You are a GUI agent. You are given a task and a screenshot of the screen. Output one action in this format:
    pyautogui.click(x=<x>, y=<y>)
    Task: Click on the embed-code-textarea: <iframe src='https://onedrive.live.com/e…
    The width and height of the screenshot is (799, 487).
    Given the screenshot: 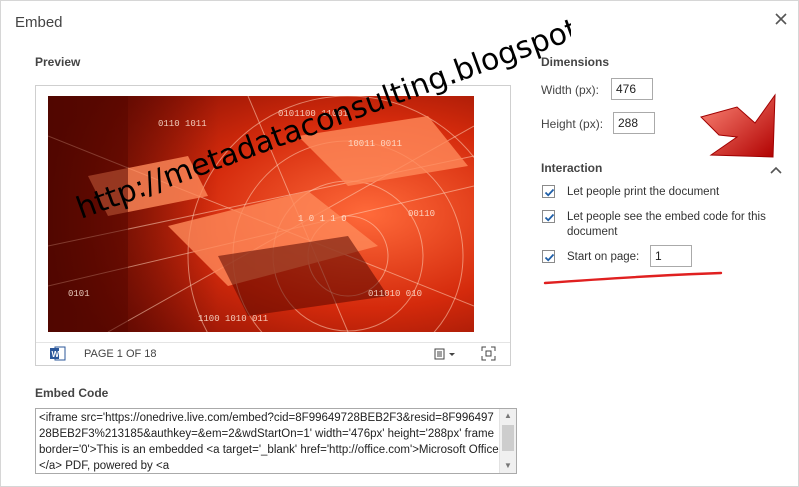 What is the action you would take?
    pyautogui.click(x=276, y=441)
    